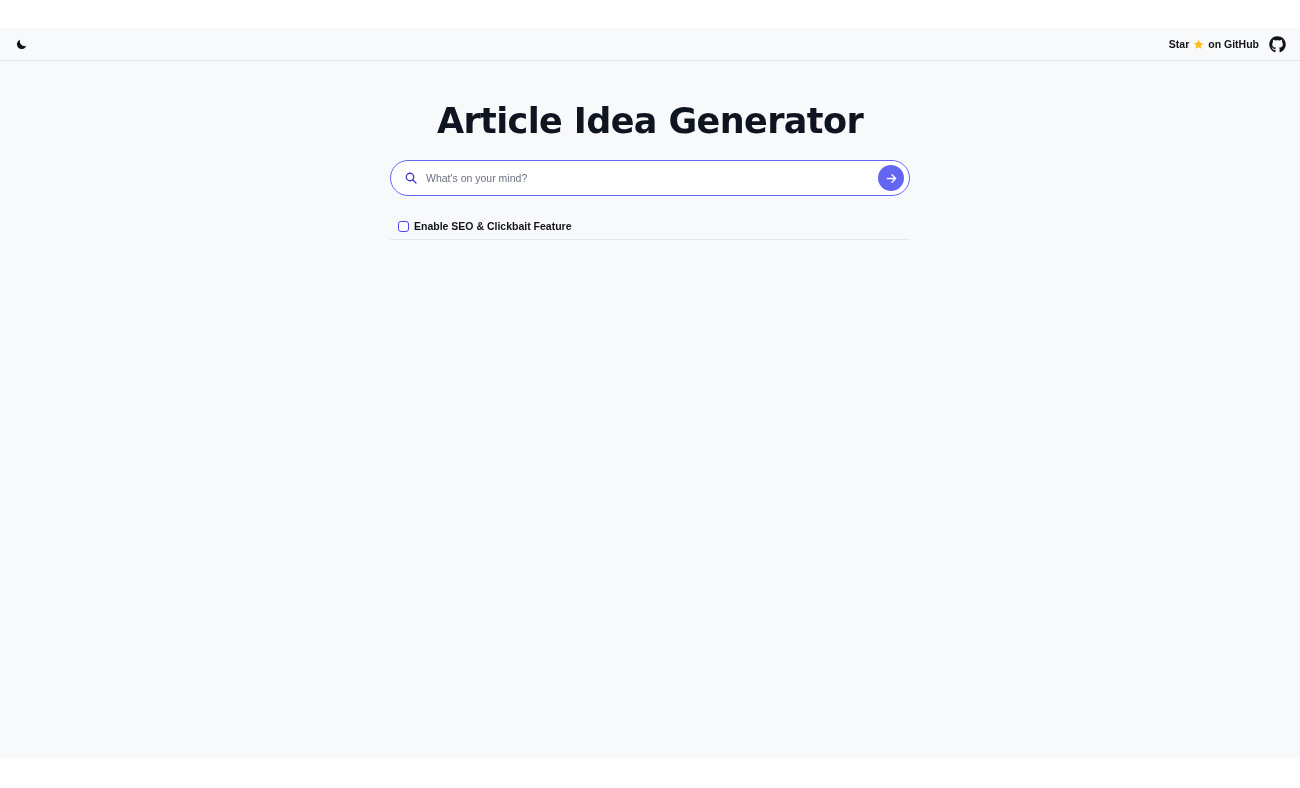 This screenshot has height=788, width=1300. What do you see at coordinates (403, 226) in the screenshot?
I see `checkbox` at bounding box center [403, 226].